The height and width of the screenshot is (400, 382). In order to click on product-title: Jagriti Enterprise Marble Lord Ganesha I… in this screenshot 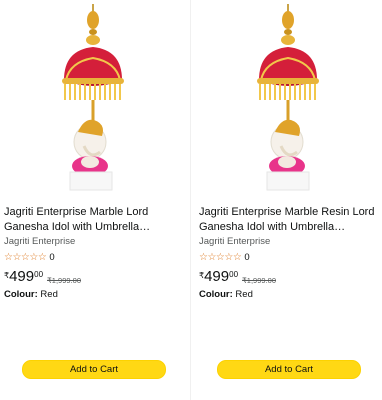, I will do `click(94, 220)`.